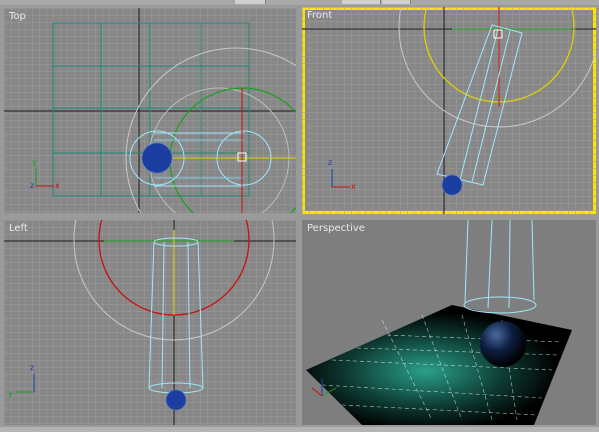  I want to click on viewport-label-top: Top, so click(17, 16).